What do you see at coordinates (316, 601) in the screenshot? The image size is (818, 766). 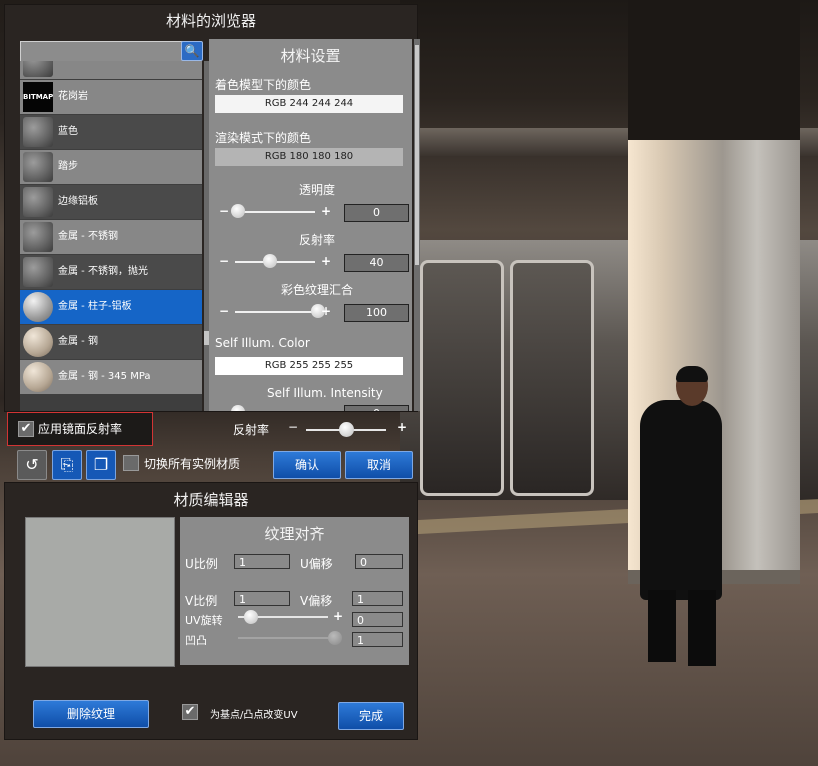 I see `v-offset-label: V偏移` at bounding box center [316, 601].